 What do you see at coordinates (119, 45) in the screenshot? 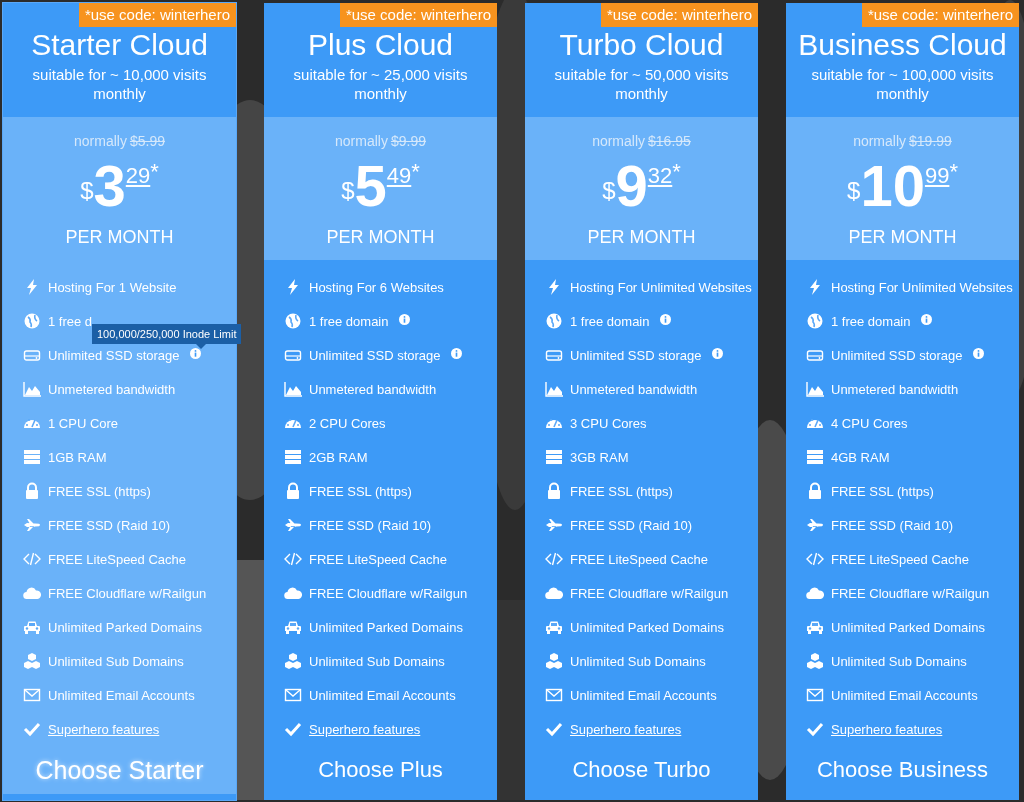
I see `plan-title: Starter Cloud` at bounding box center [119, 45].